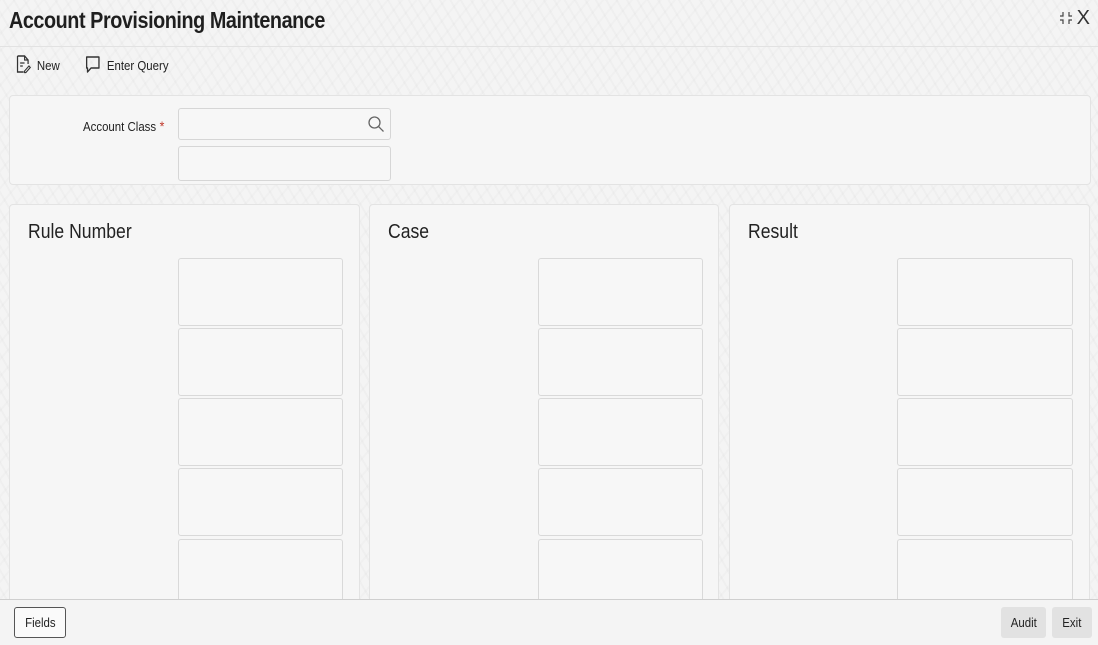 The image size is (1098, 645). Describe the element at coordinates (549, 23) in the screenshot. I see `title-bar: Account Provisioning Maintenance X` at that location.